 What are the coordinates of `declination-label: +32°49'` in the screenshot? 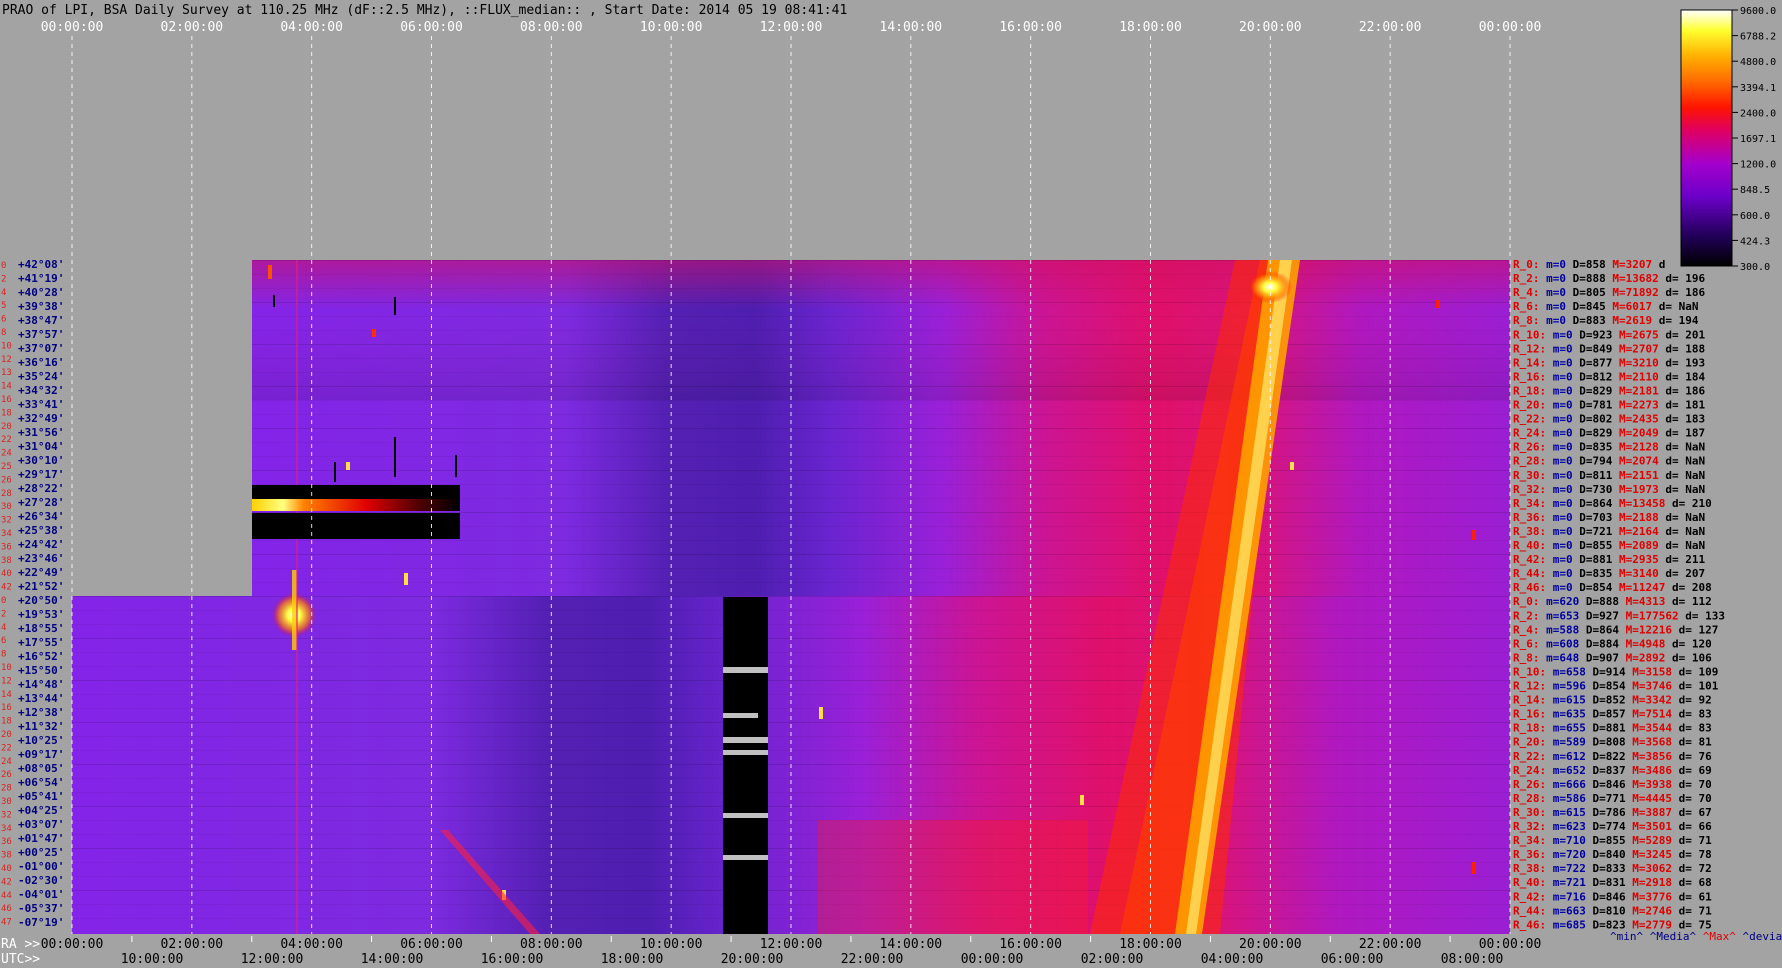 It's located at (41, 418).